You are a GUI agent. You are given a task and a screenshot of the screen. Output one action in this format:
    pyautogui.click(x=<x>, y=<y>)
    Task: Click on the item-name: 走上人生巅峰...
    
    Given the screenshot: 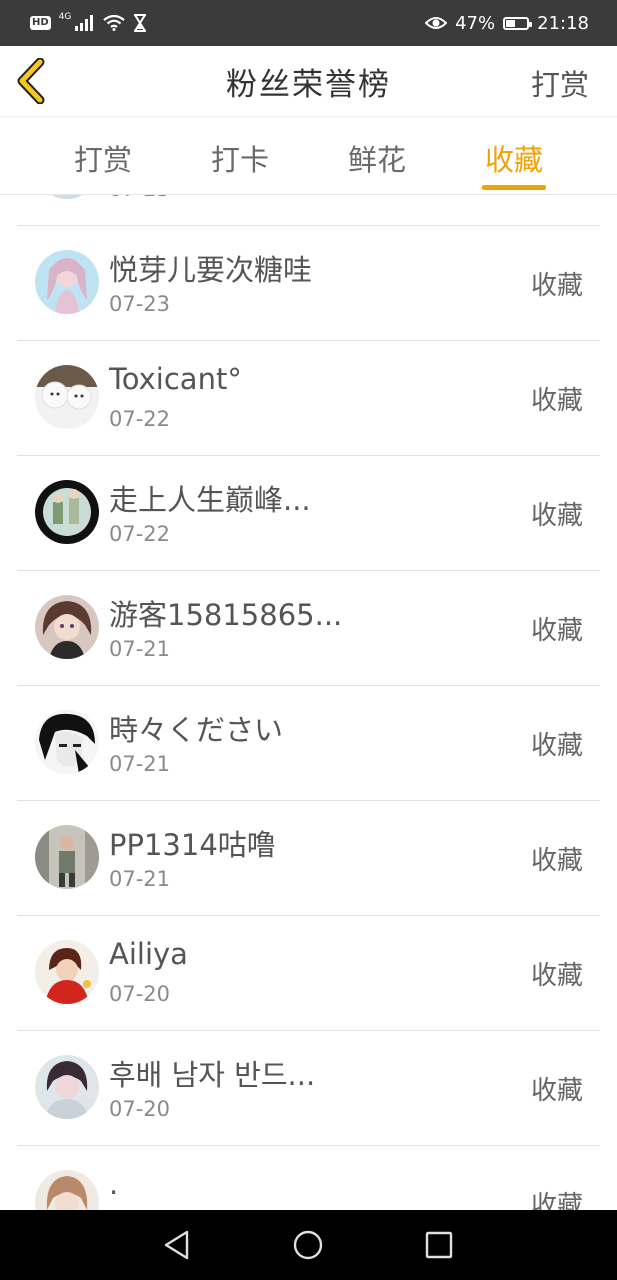 What is the action you would take?
    pyautogui.click(x=210, y=500)
    